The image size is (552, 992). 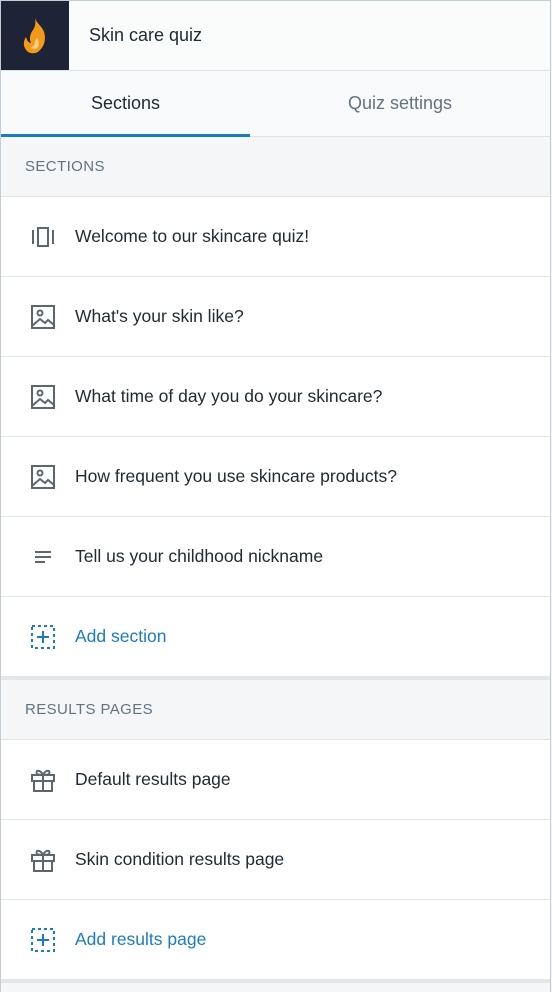 What do you see at coordinates (236, 476) in the screenshot?
I see `section-item-label: How frequent you use skincare products?` at bounding box center [236, 476].